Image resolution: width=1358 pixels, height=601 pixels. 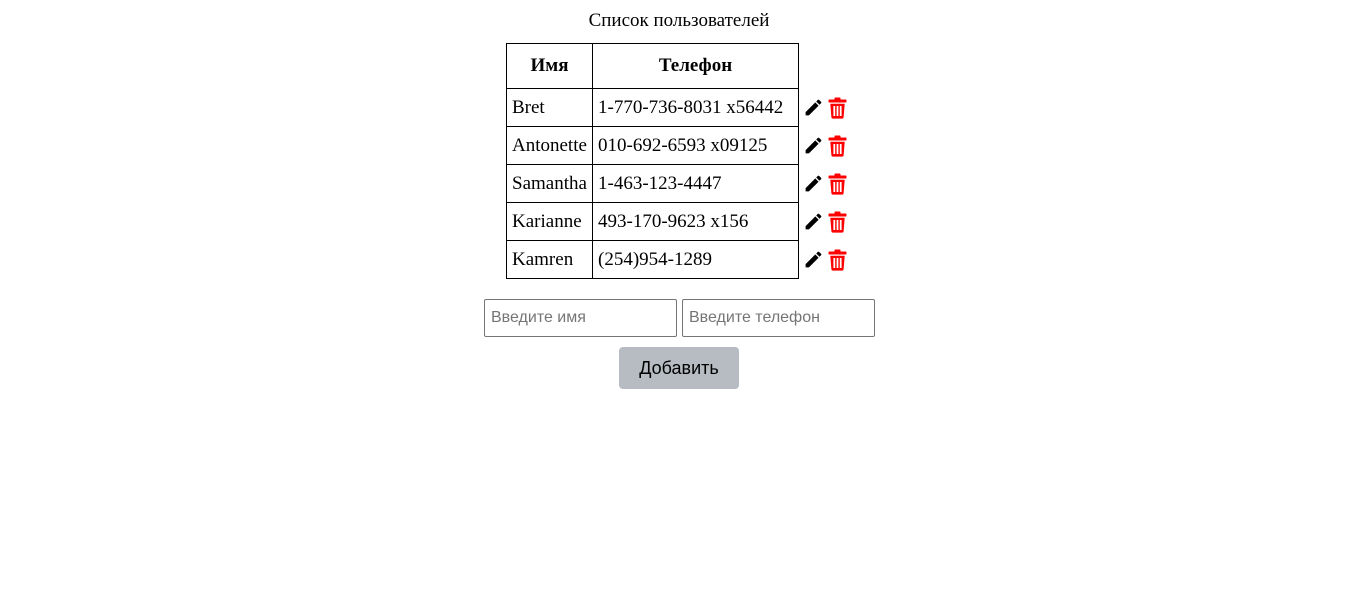 I want to click on phone-input, so click(x=778, y=318).